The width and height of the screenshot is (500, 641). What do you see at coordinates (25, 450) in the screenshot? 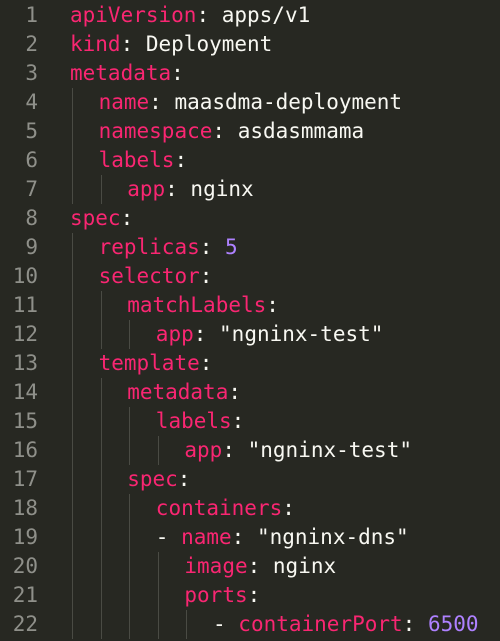
I see `line-number: 16` at bounding box center [25, 450].